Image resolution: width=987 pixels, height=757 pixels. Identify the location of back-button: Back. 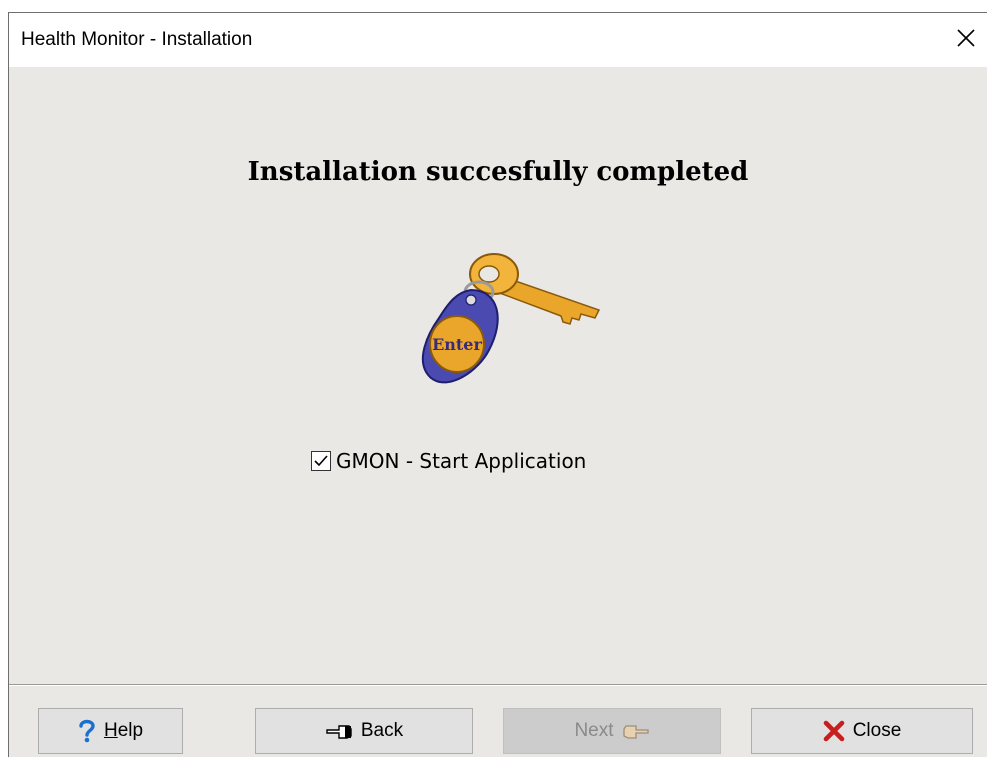
(364, 731).